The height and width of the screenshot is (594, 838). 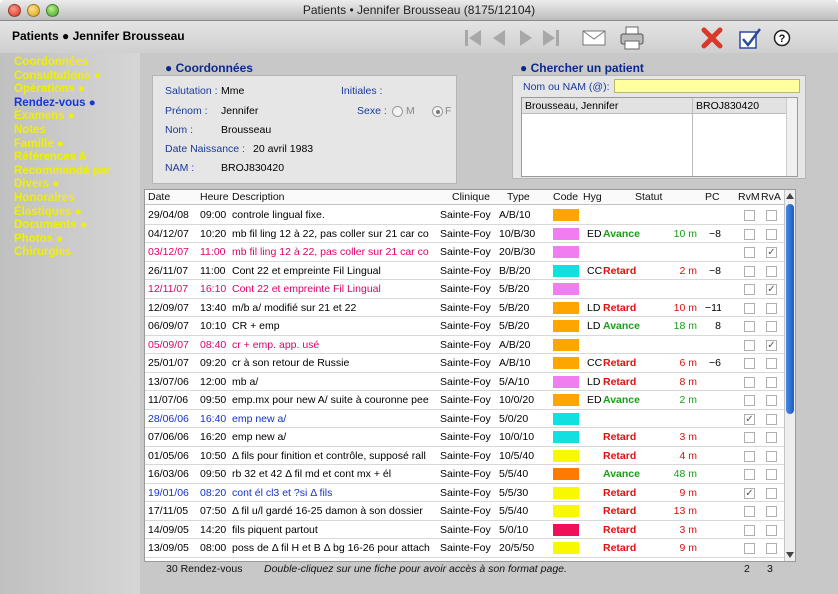 I want to click on sidebar-item: Honoraires, so click(x=44, y=199).